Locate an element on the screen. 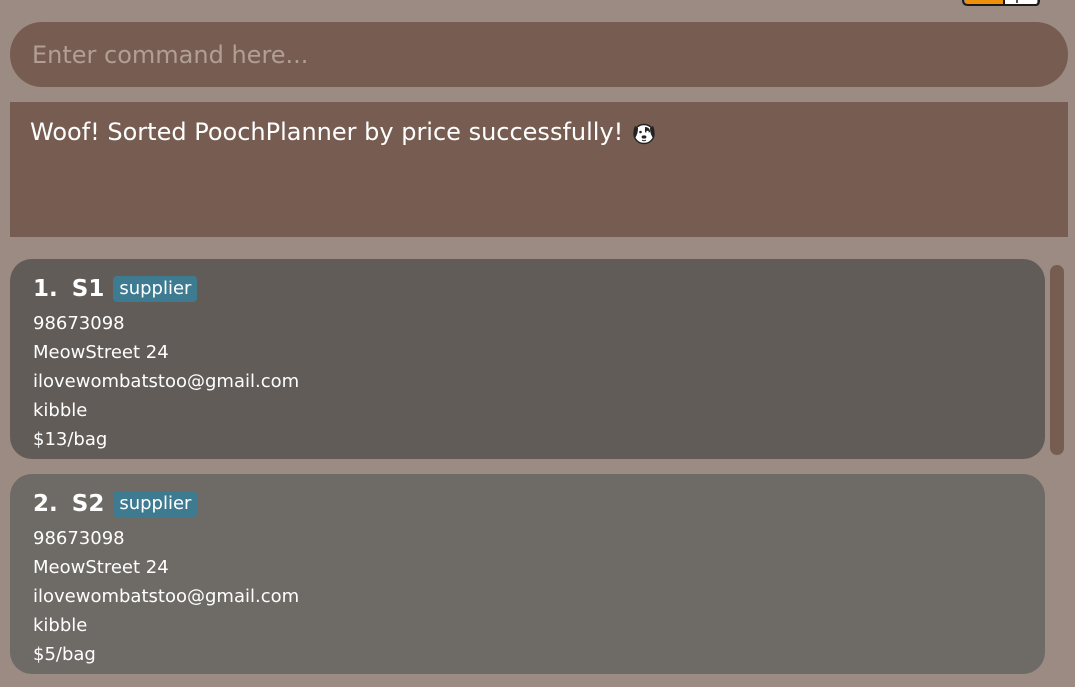 The width and height of the screenshot is (1075, 687). contact-name: S2 is located at coordinates (88, 504).